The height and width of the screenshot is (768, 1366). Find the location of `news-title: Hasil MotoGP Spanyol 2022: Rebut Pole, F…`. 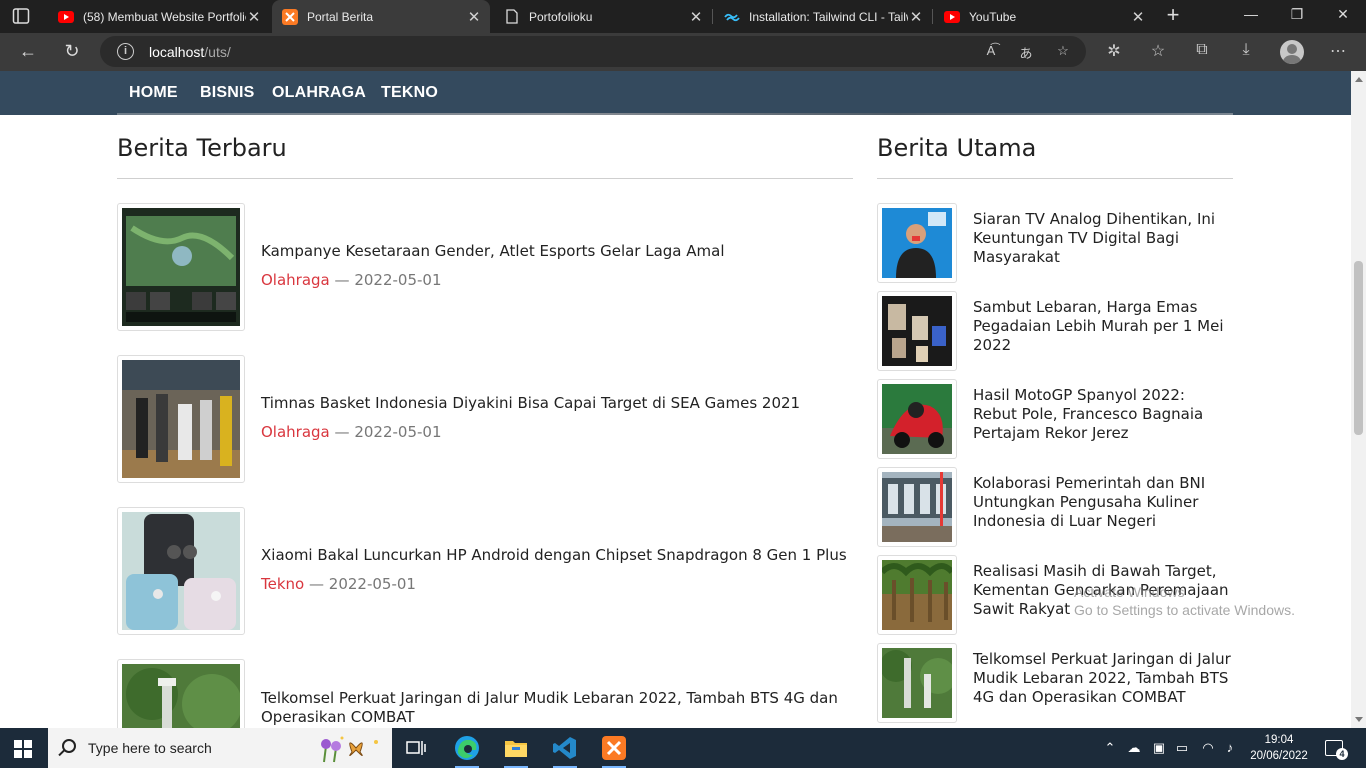

news-title: Hasil MotoGP Spanyol 2022: Rebut Pole, F… is located at coordinates (1103, 414).